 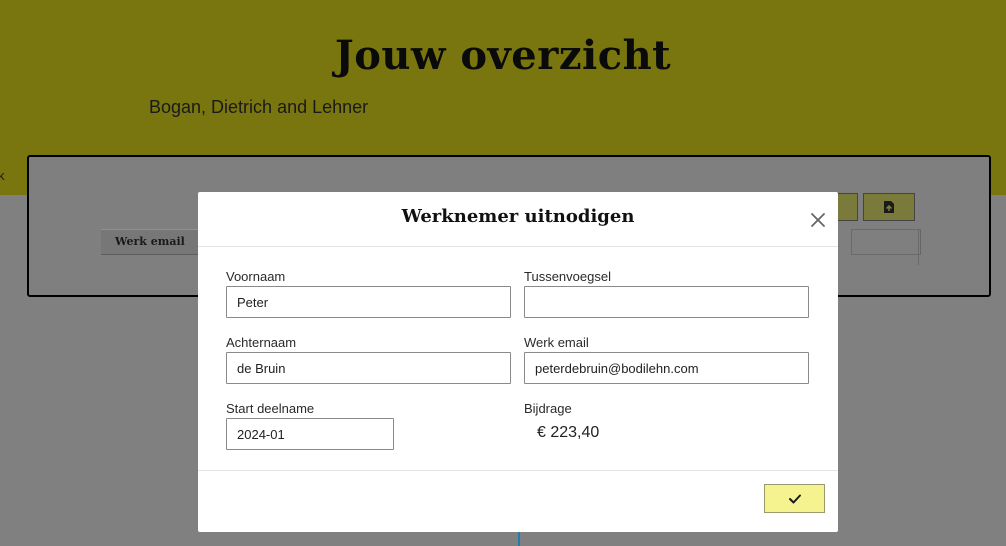 I want to click on work-email-label: Werk email, so click(x=556, y=342).